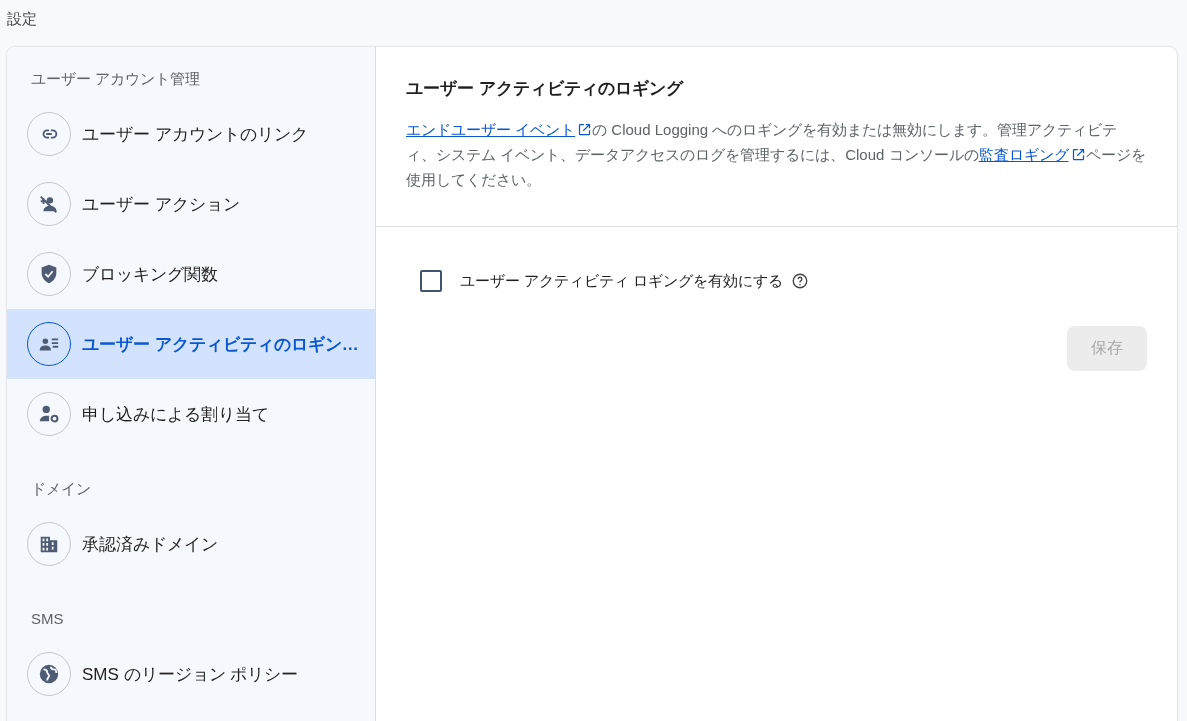  I want to click on section-heading: ユーザー アカウント管理, so click(116, 79).